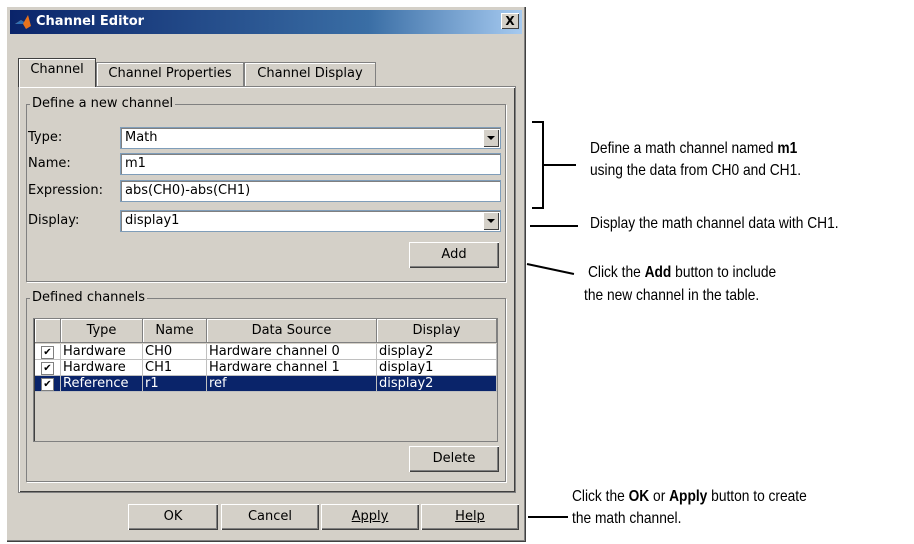 The image size is (914, 544). Describe the element at coordinates (696, 170) in the screenshot. I see `annotation-define-math-line2: using the data from CH0 and CH1.` at that location.